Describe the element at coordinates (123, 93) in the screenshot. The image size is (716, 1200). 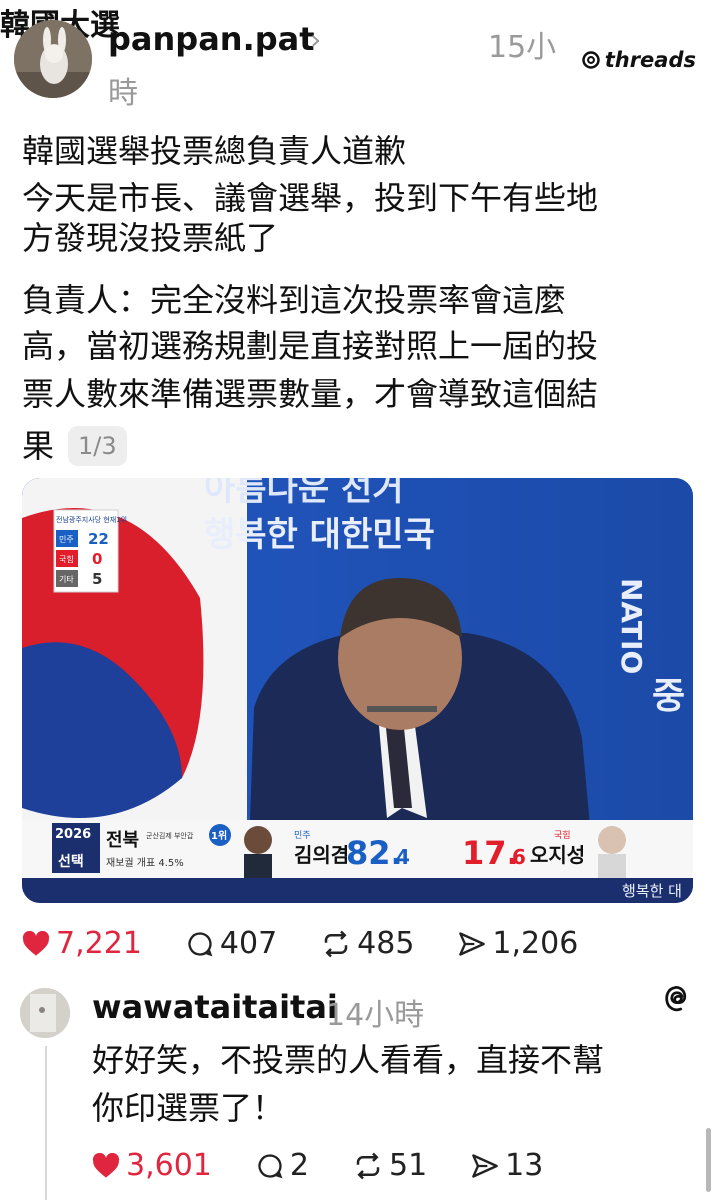
I see `post-timestamp-continued: 時` at that location.